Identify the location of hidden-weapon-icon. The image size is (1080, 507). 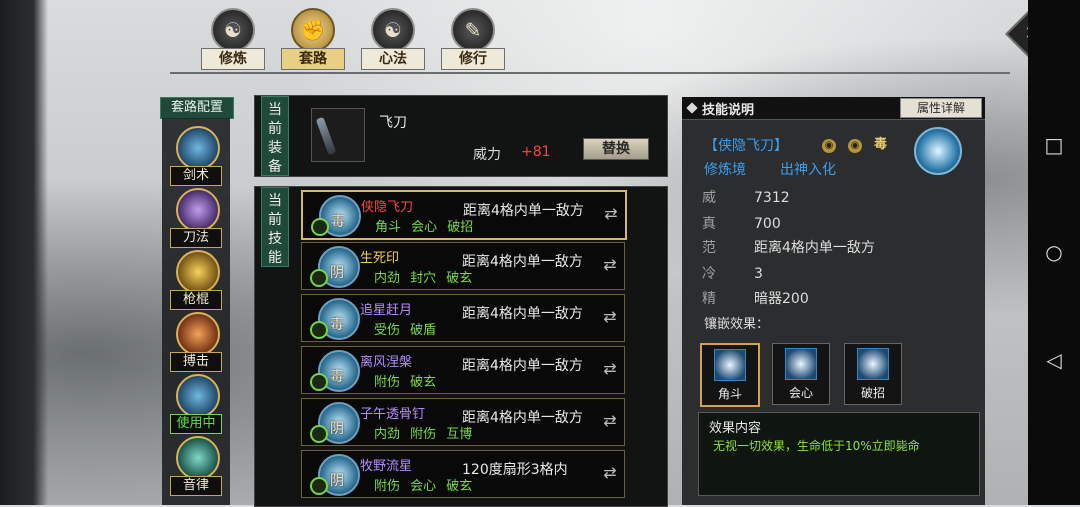
(198, 396).